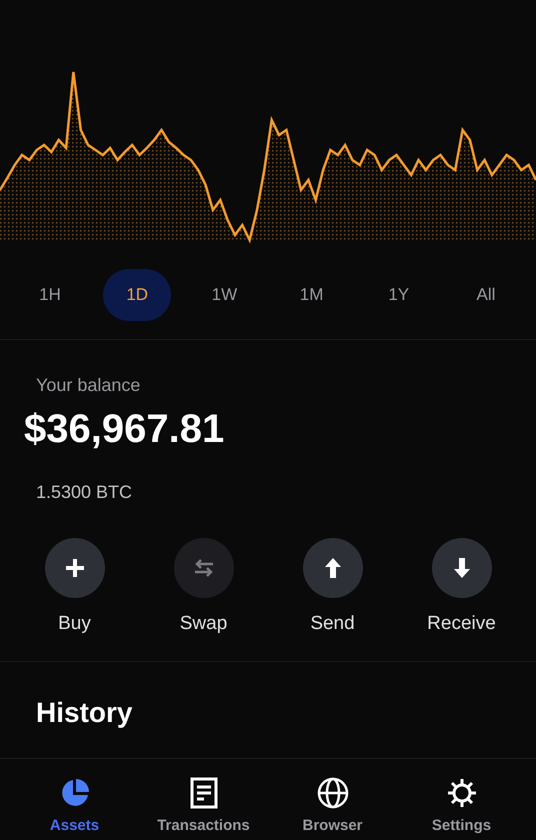 The height and width of the screenshot is (840, 536). I want to click on balance-label: Your balance, so click(89, 385).